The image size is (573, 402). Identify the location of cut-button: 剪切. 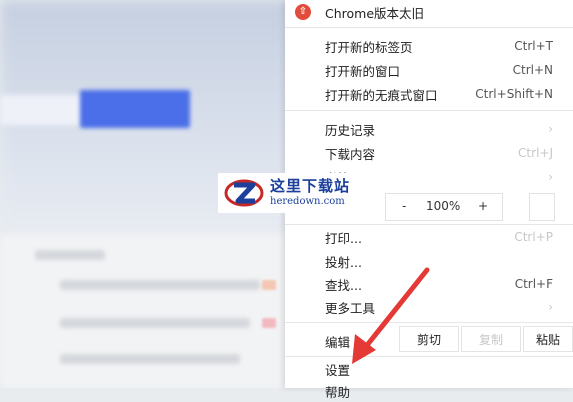
(429, 339).